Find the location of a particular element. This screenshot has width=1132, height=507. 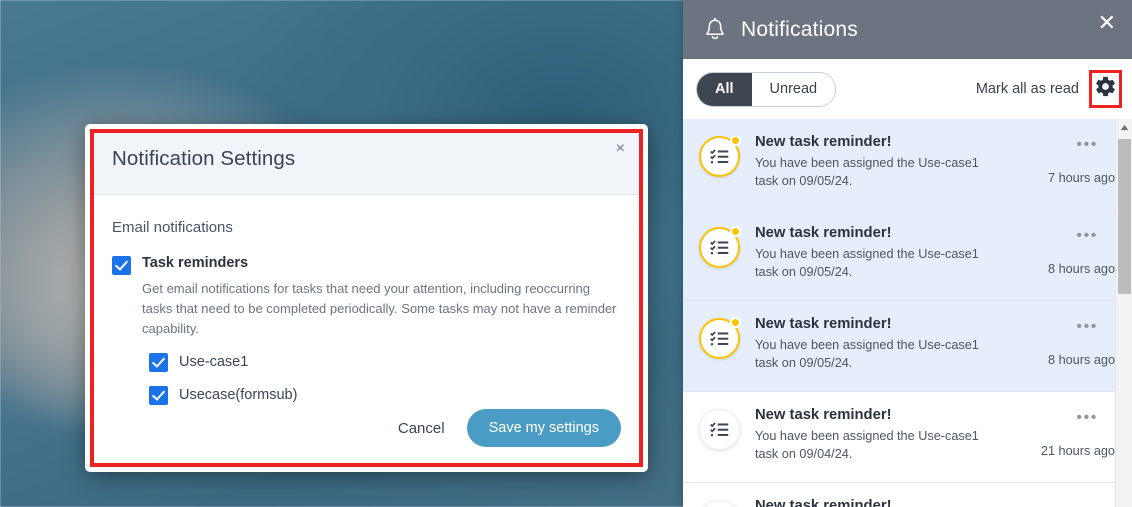

settings-gear-button is located at coordinates (1105, 89).